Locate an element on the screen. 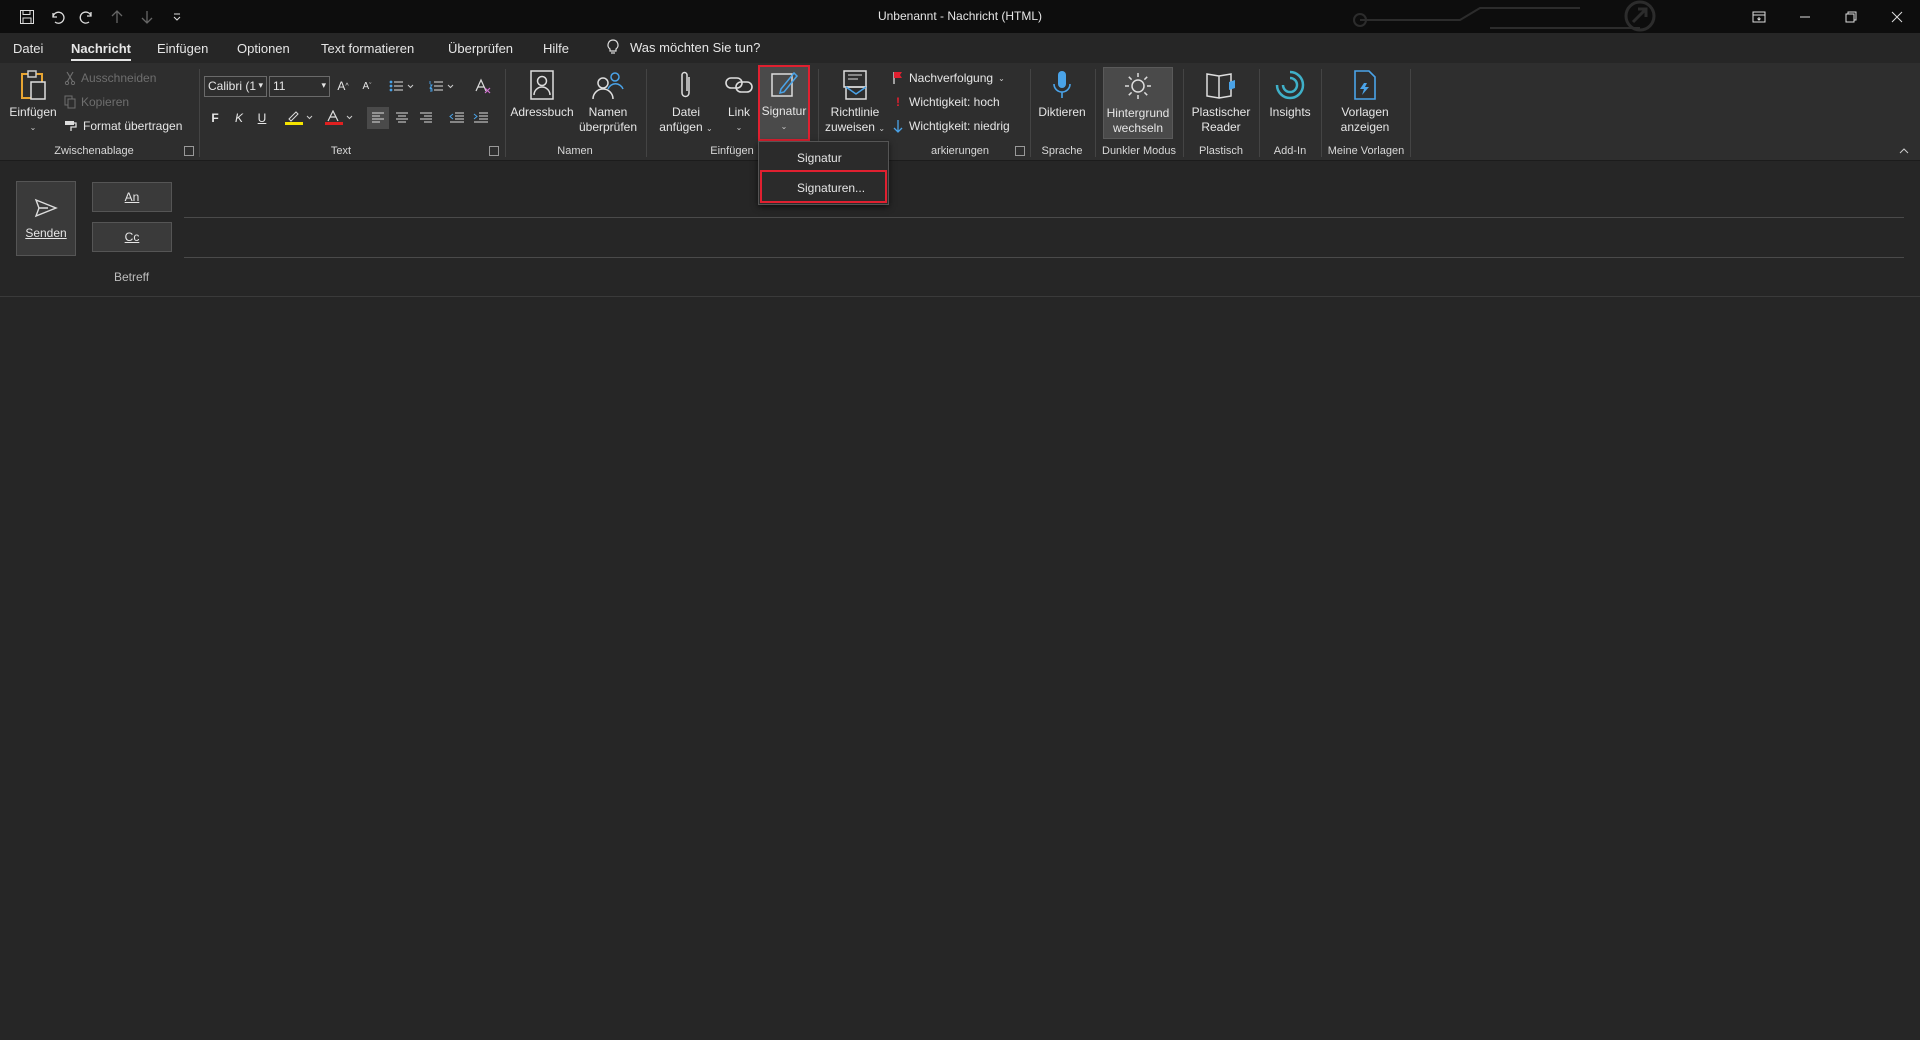  switch-background-button: Hintergrund wechseln is located at coordinates (1138, 103).